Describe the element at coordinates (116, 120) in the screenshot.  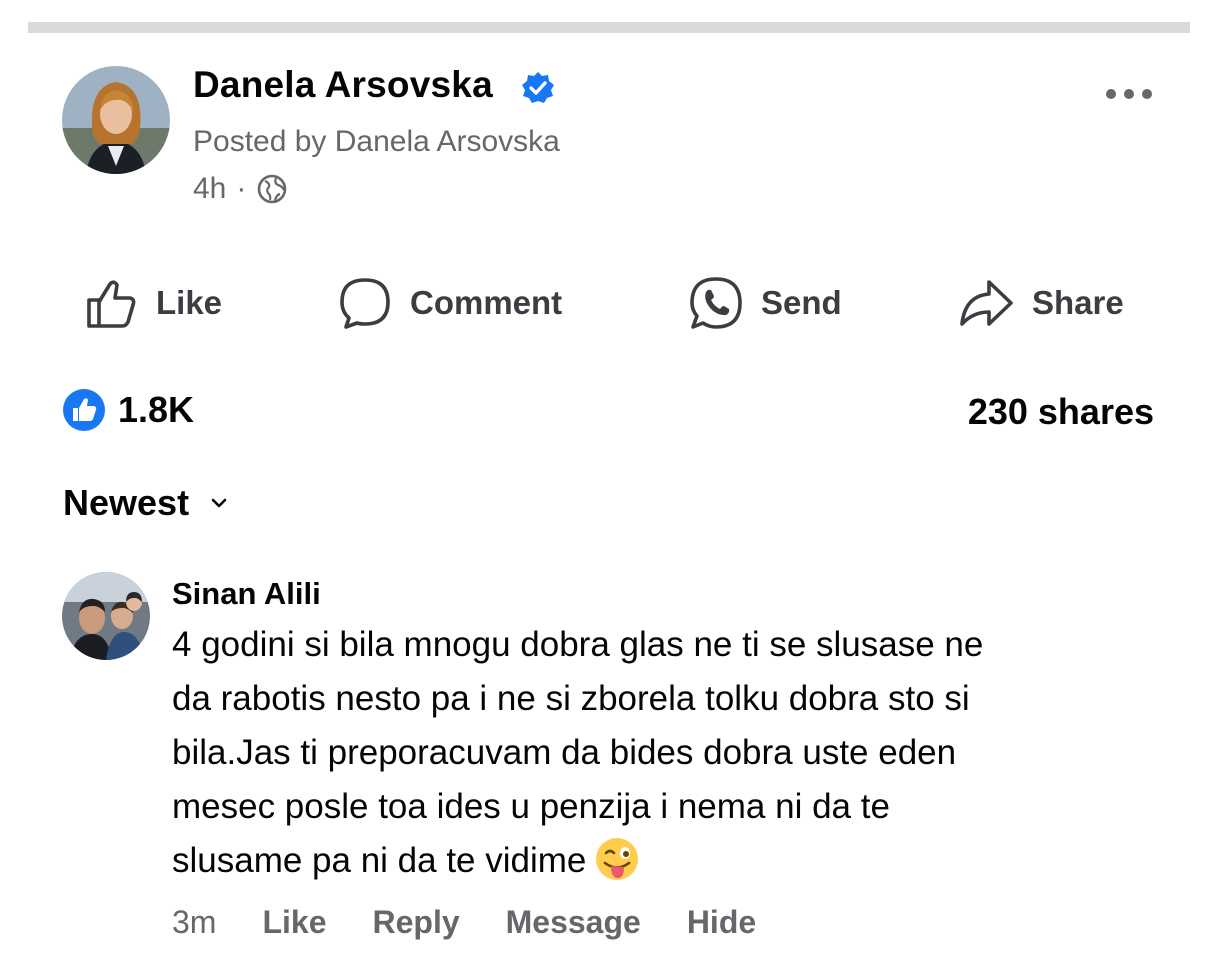
I see `author-avatar` at that location.